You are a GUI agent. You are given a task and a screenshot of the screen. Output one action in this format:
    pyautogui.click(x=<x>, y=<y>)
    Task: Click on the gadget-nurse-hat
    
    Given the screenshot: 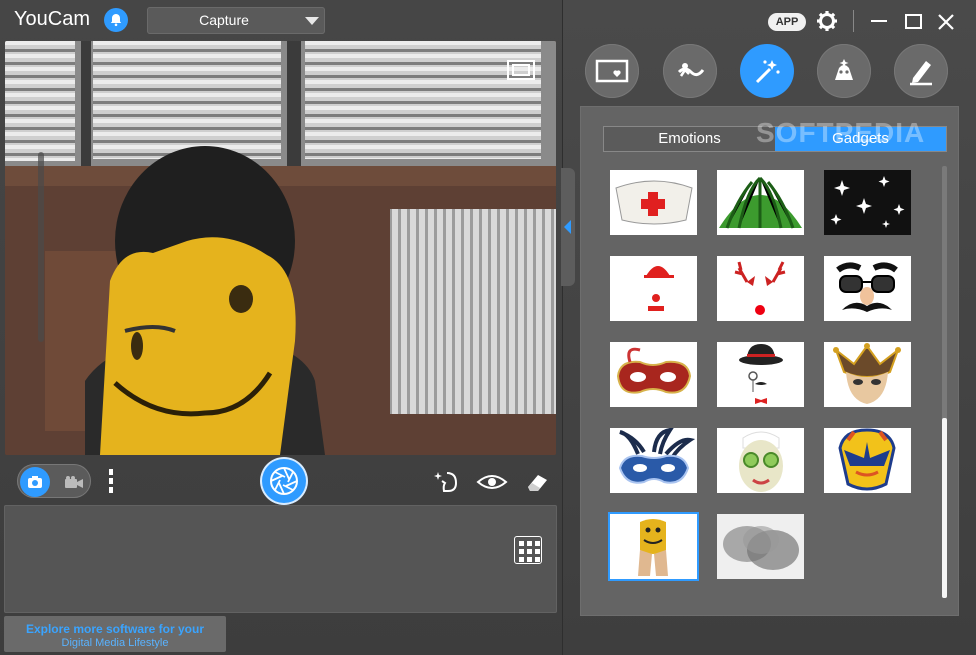 What is the action you would take?
    pyautogui.click(x=653, y=202)
    